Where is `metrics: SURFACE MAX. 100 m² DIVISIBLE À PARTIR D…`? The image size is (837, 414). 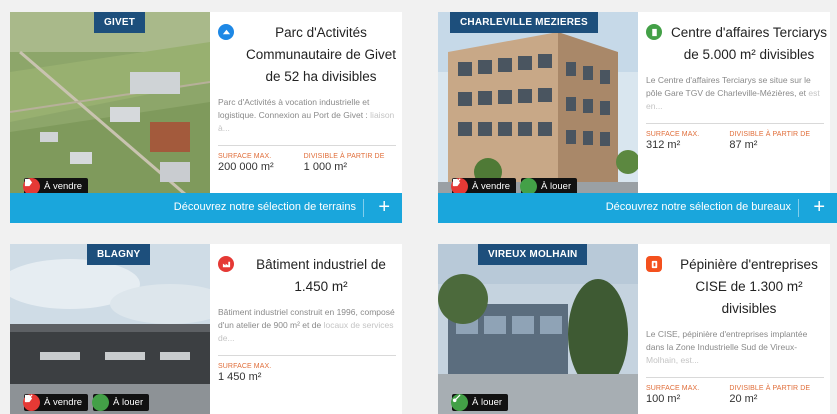 metrics: SURFACE MAX. 100 m² DIVISIBLE À PARTIR D… is located at coordinates (737, 395).